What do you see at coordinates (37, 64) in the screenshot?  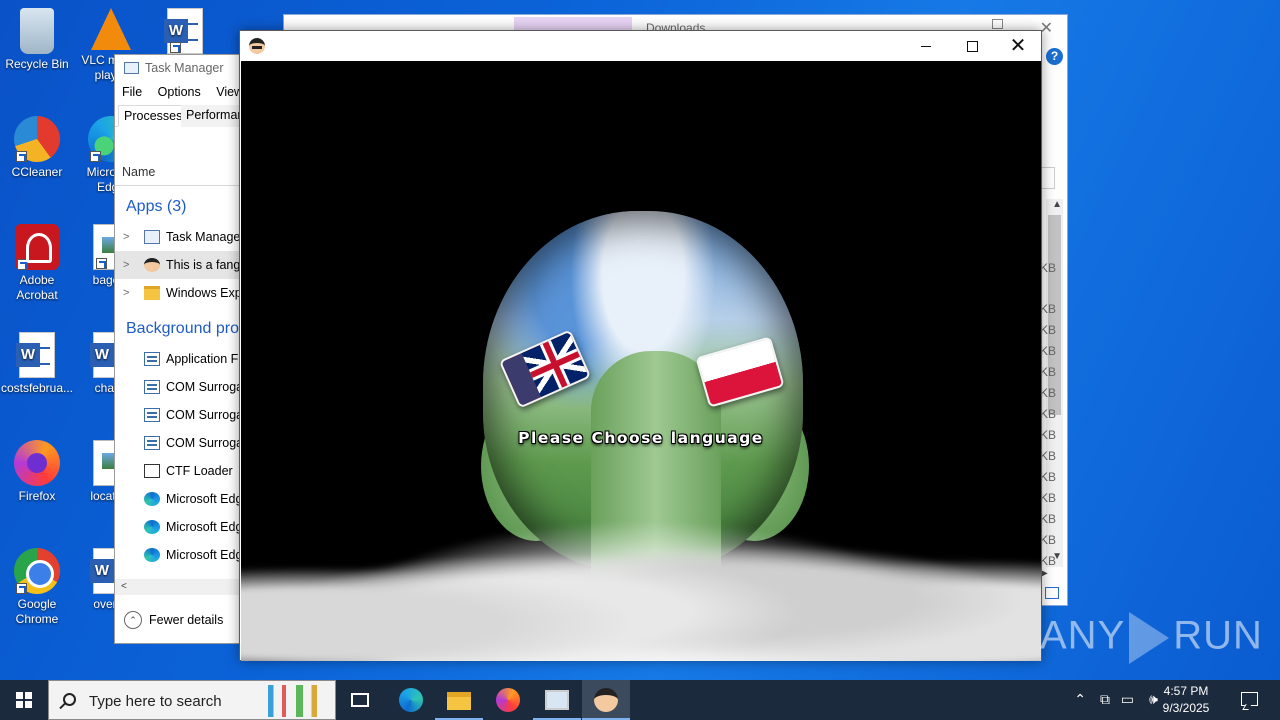 I see `desktop-icon-label: Recycle Bin` at bounding box center [37, 64].